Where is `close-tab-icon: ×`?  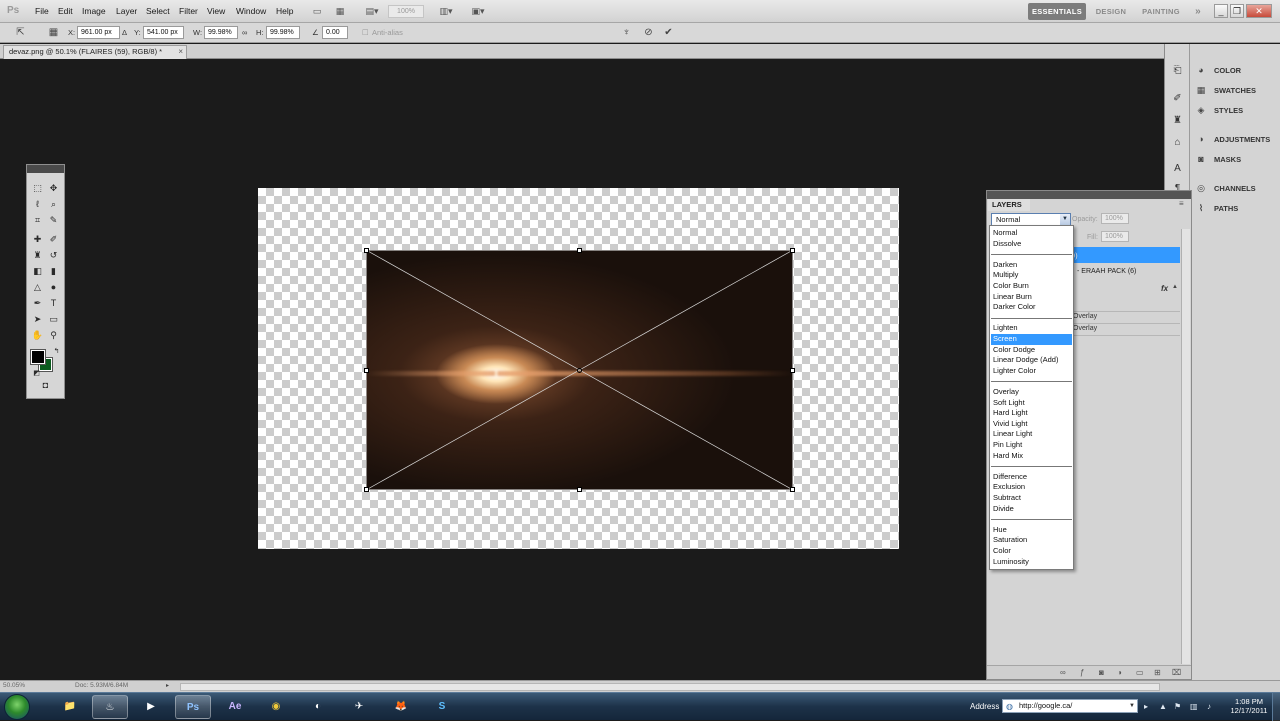
close-tab-icon: × is located at coordinates (180, 52).